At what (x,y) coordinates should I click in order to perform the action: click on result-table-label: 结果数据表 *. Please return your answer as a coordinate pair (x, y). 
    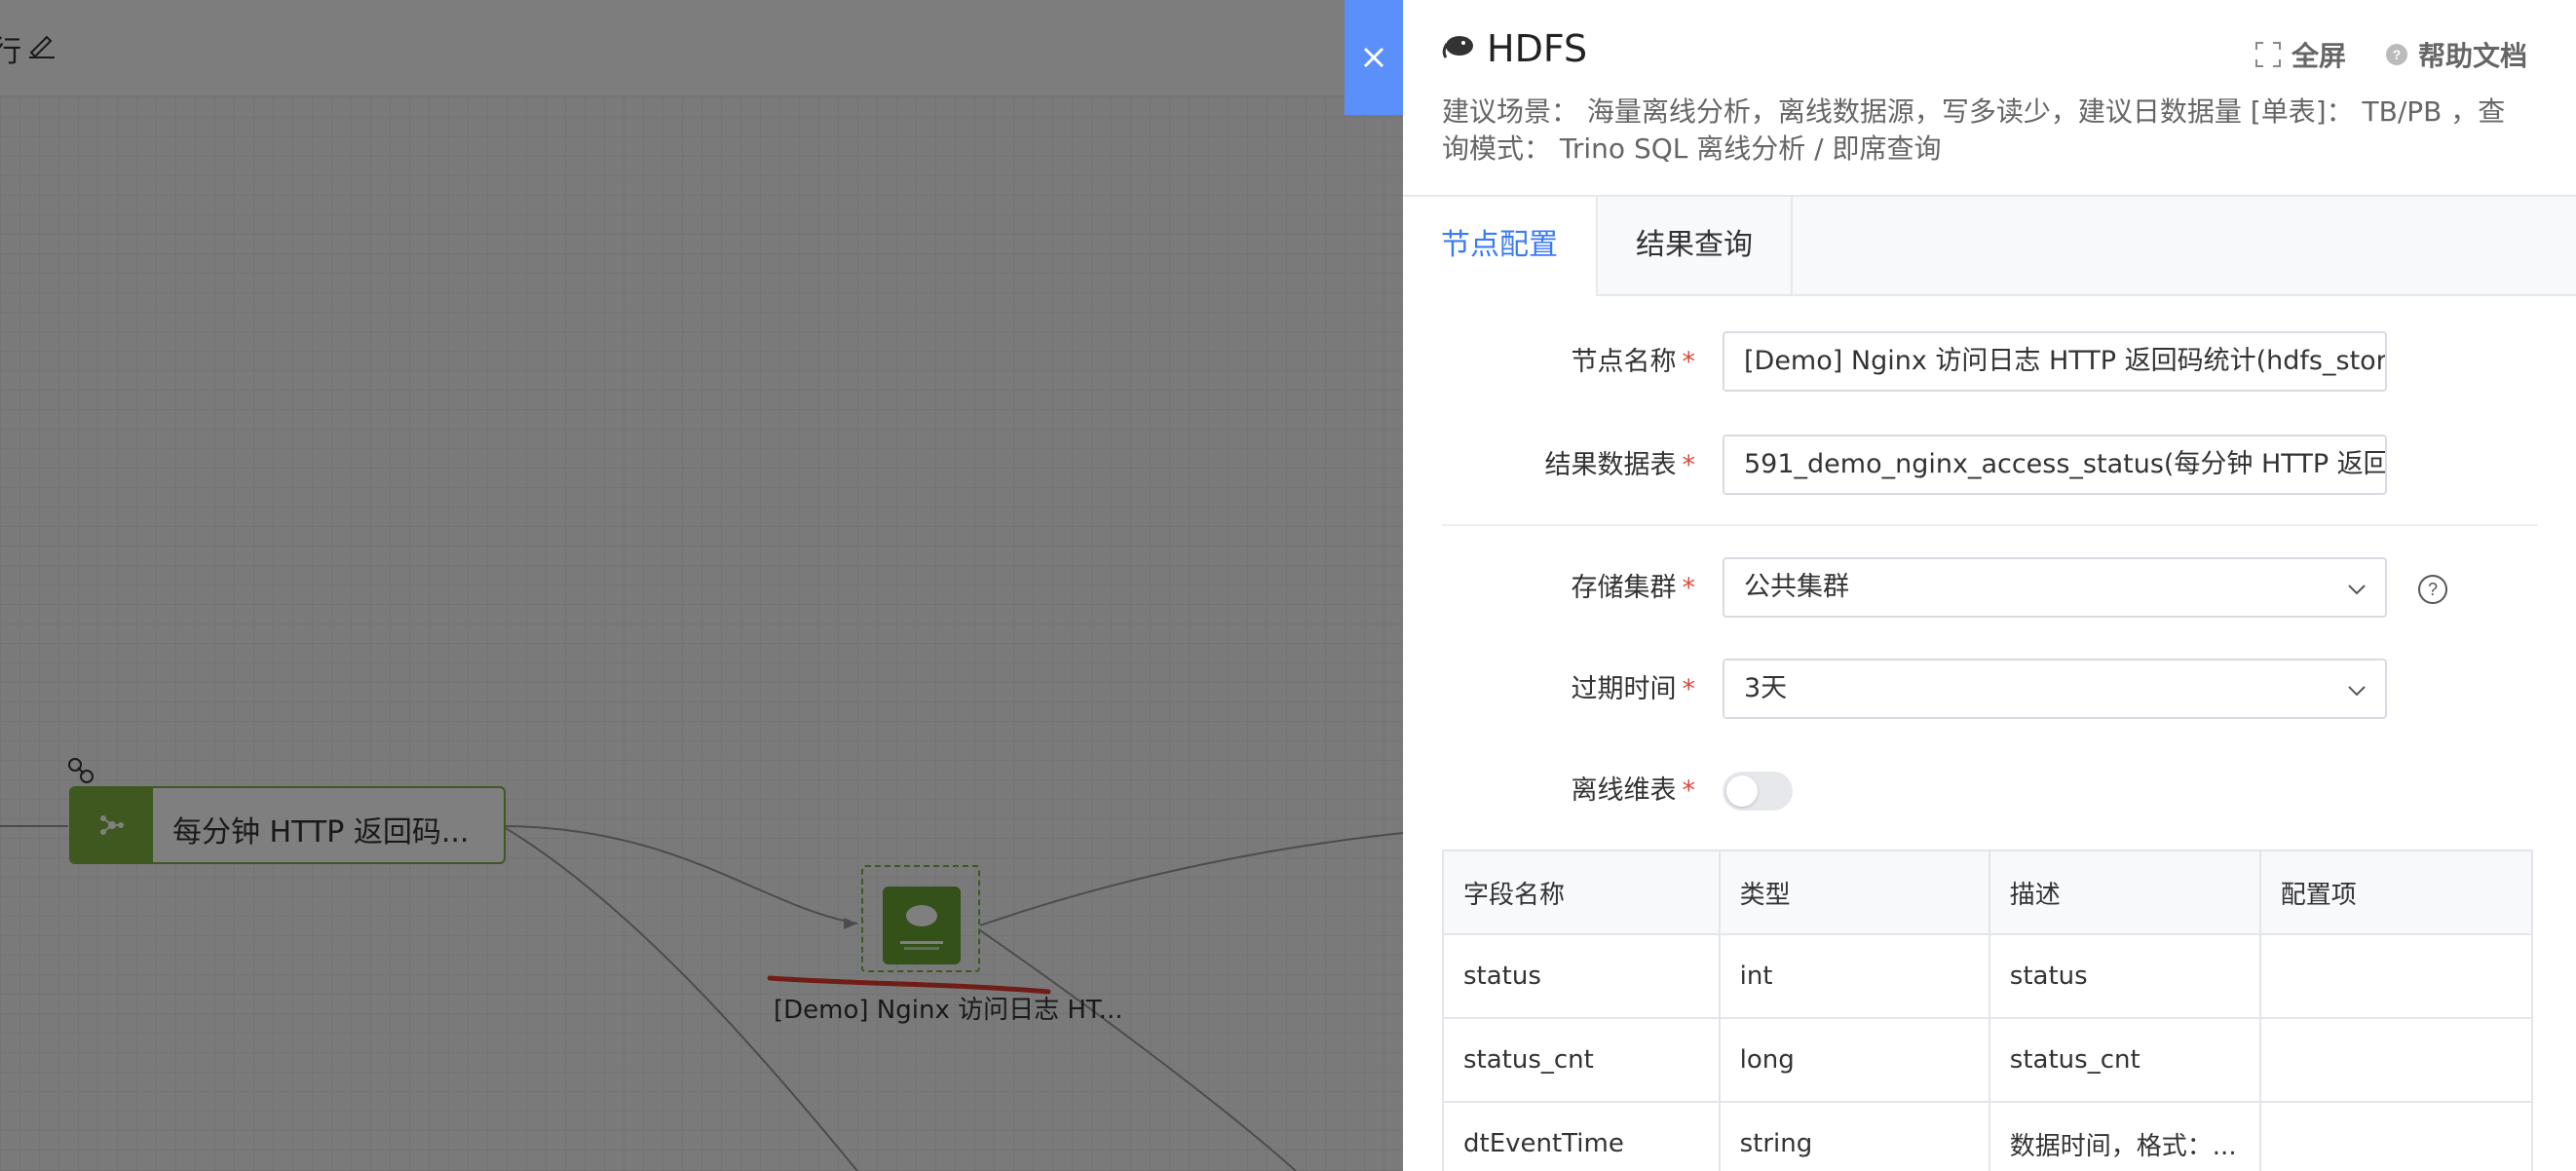
    Looking at the image, I should click on (1620, 465).